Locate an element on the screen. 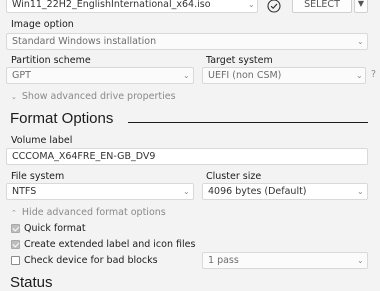  select-button-label: SELECT is located at coordinates (322, 5).